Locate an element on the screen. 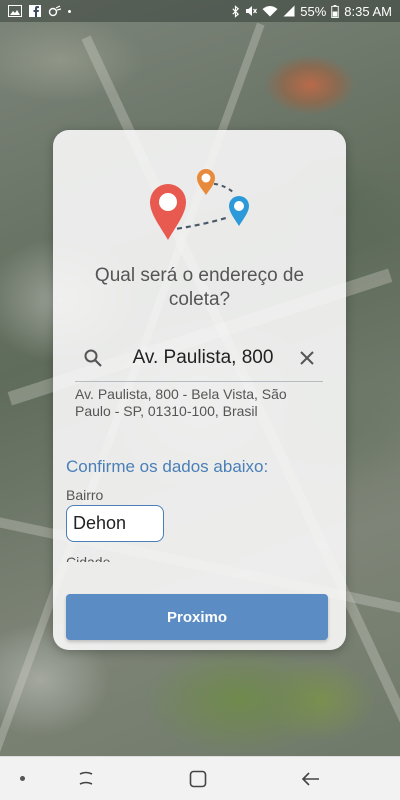 The width and height of the screenshot is (400, 800). recents-icon is located at coordinates (86, 779).